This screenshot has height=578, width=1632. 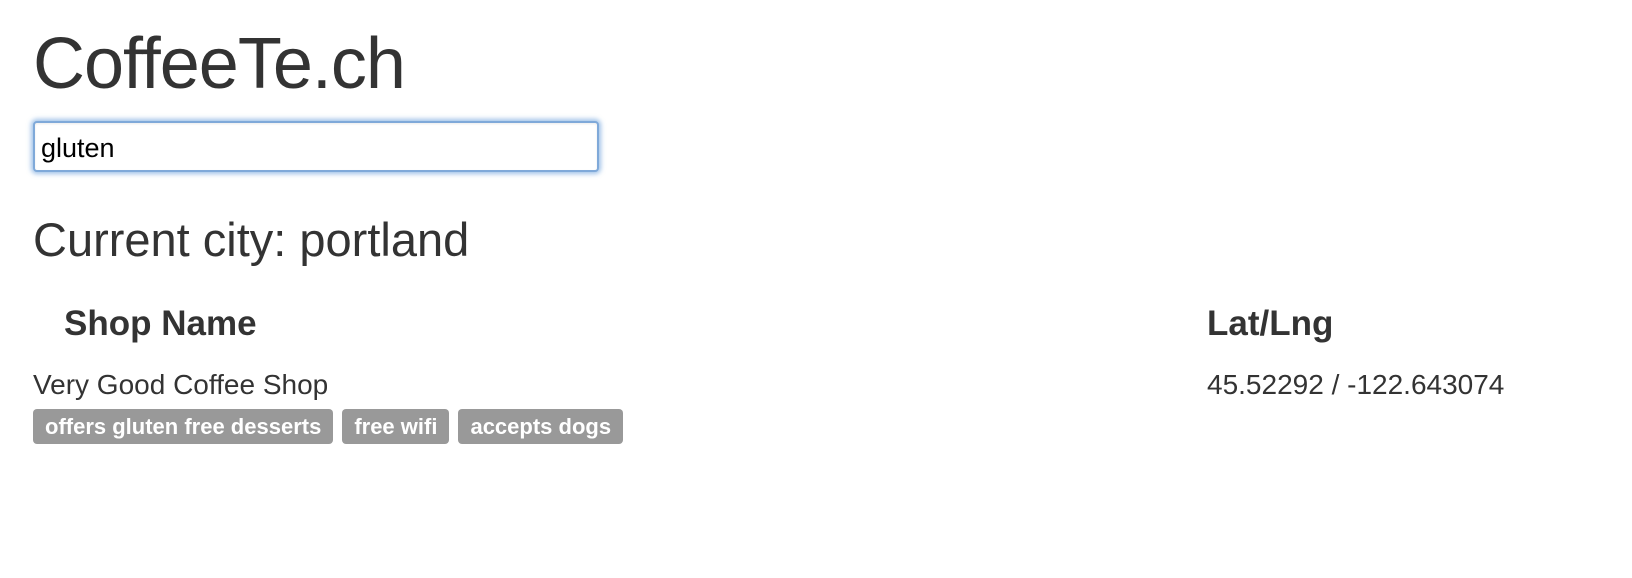 What do you see at coordinates (183, 426) in the screenshot?
I see `tag-badge: offers gluten free desserts` at bounding box center [183, 426].